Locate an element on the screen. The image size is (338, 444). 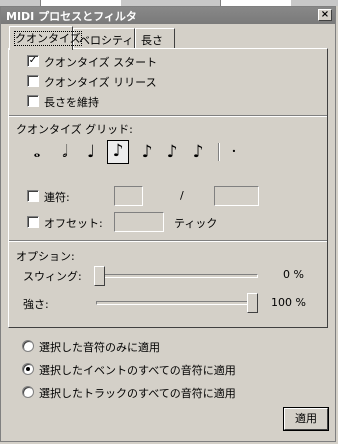
tab-length: 長さ is located at coordinates (155, 38).